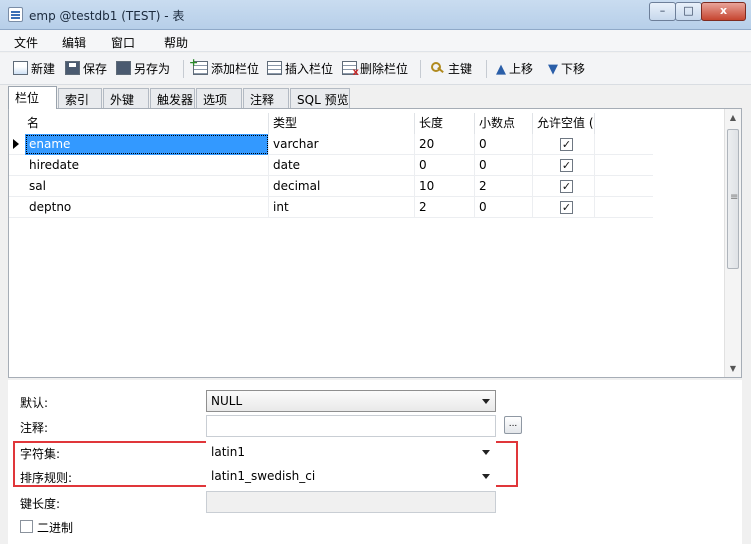 The width and height of the screenshot is (751, 544). Describe the element at coordinates (733, 368) in the screenshot. I see `scroll-down-icon: ▼` at that location.